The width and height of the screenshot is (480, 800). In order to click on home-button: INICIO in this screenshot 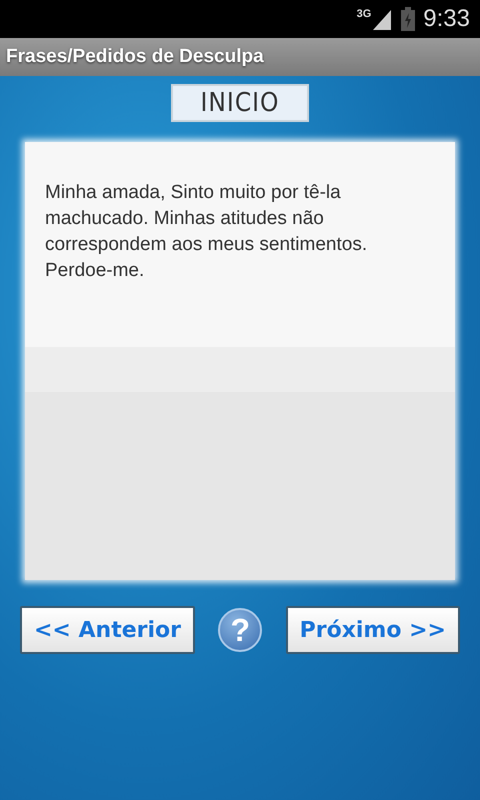, I will do `click(240, 103)`.